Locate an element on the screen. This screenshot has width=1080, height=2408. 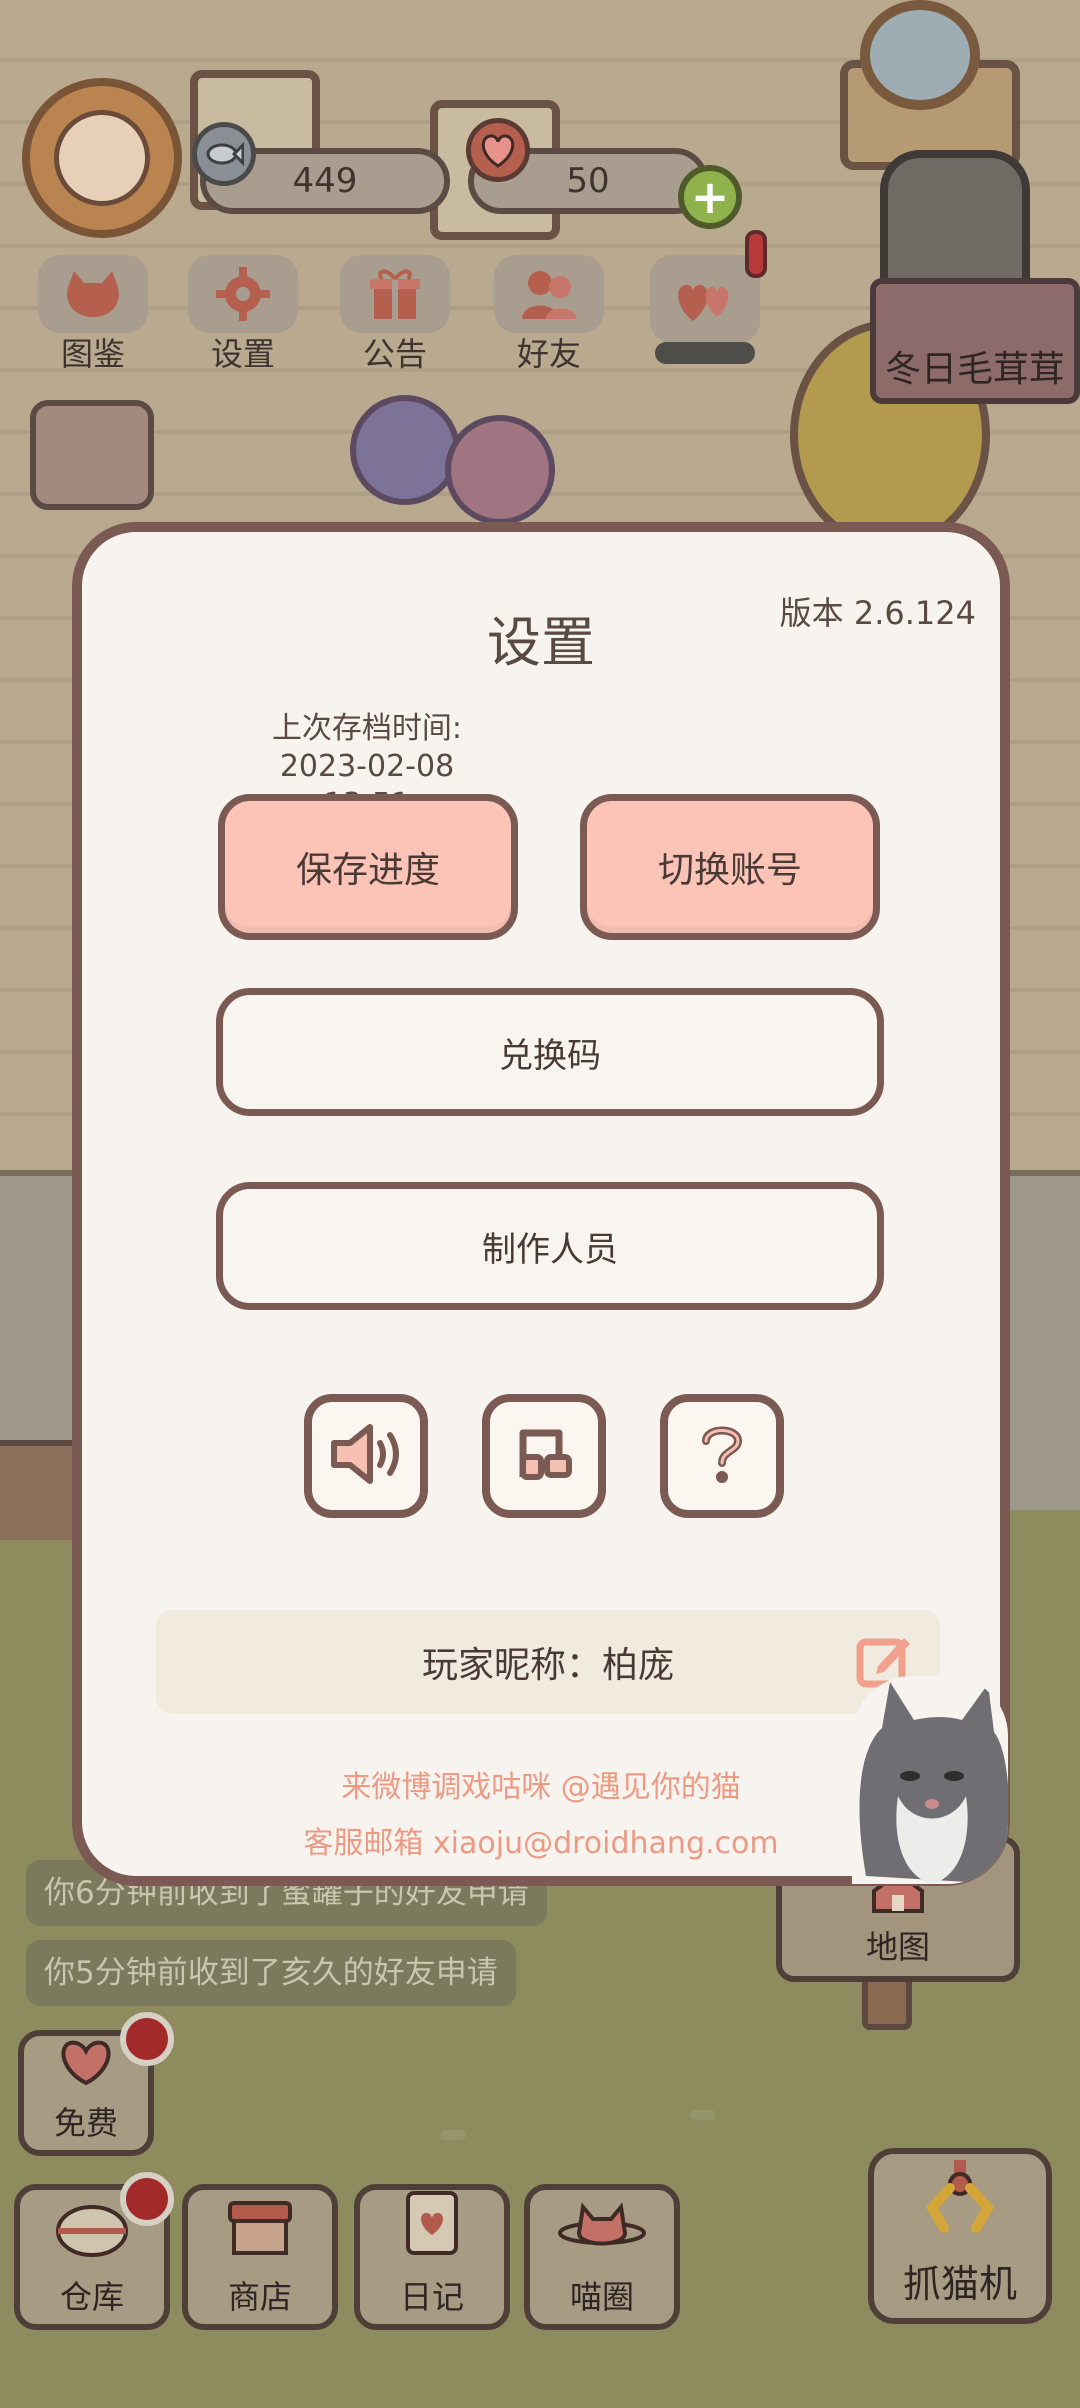
gift-icon is located at coordinates (395, 294).